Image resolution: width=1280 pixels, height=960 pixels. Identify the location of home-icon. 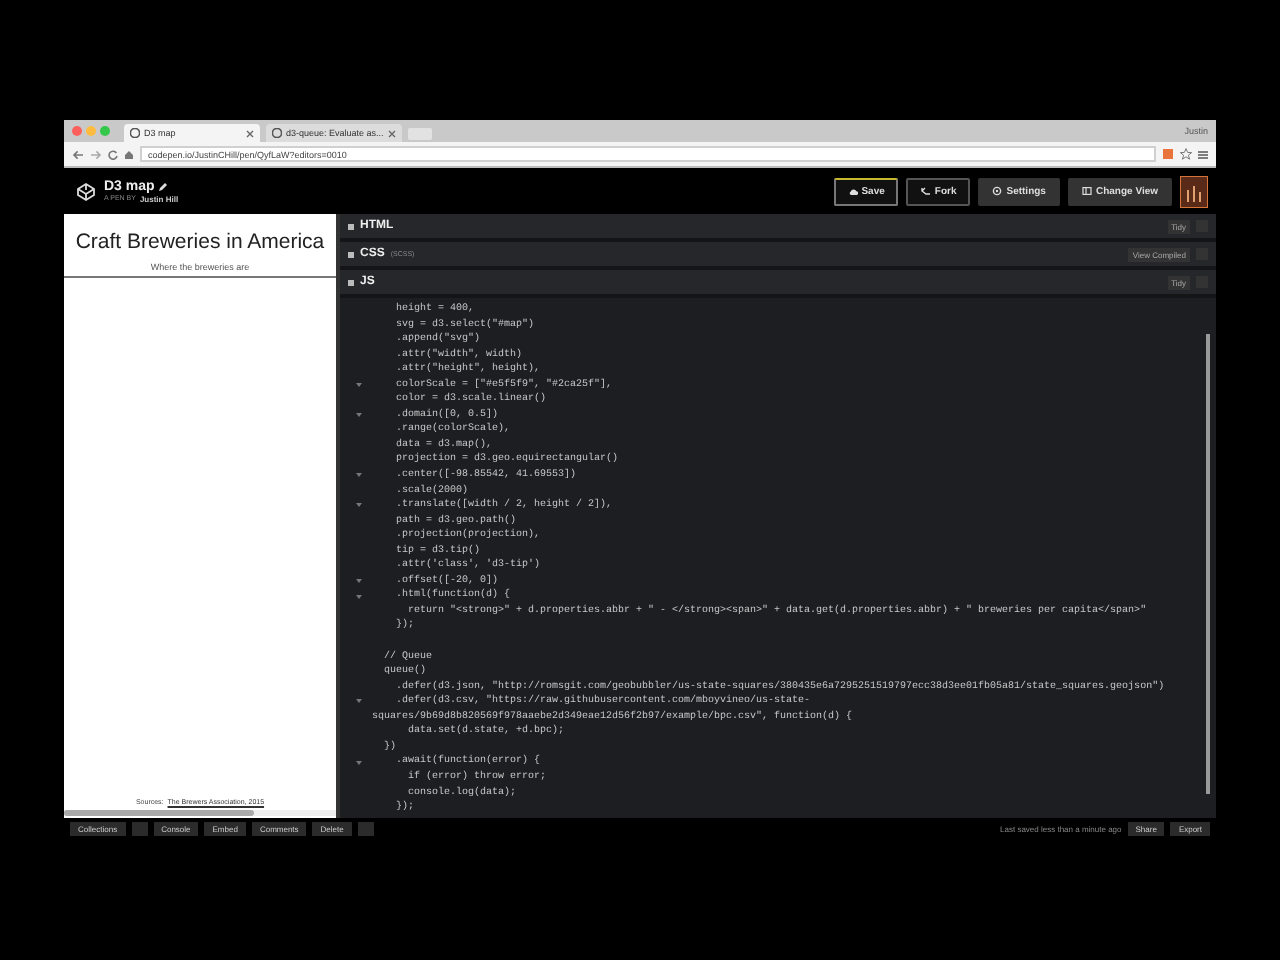
(129, 154).